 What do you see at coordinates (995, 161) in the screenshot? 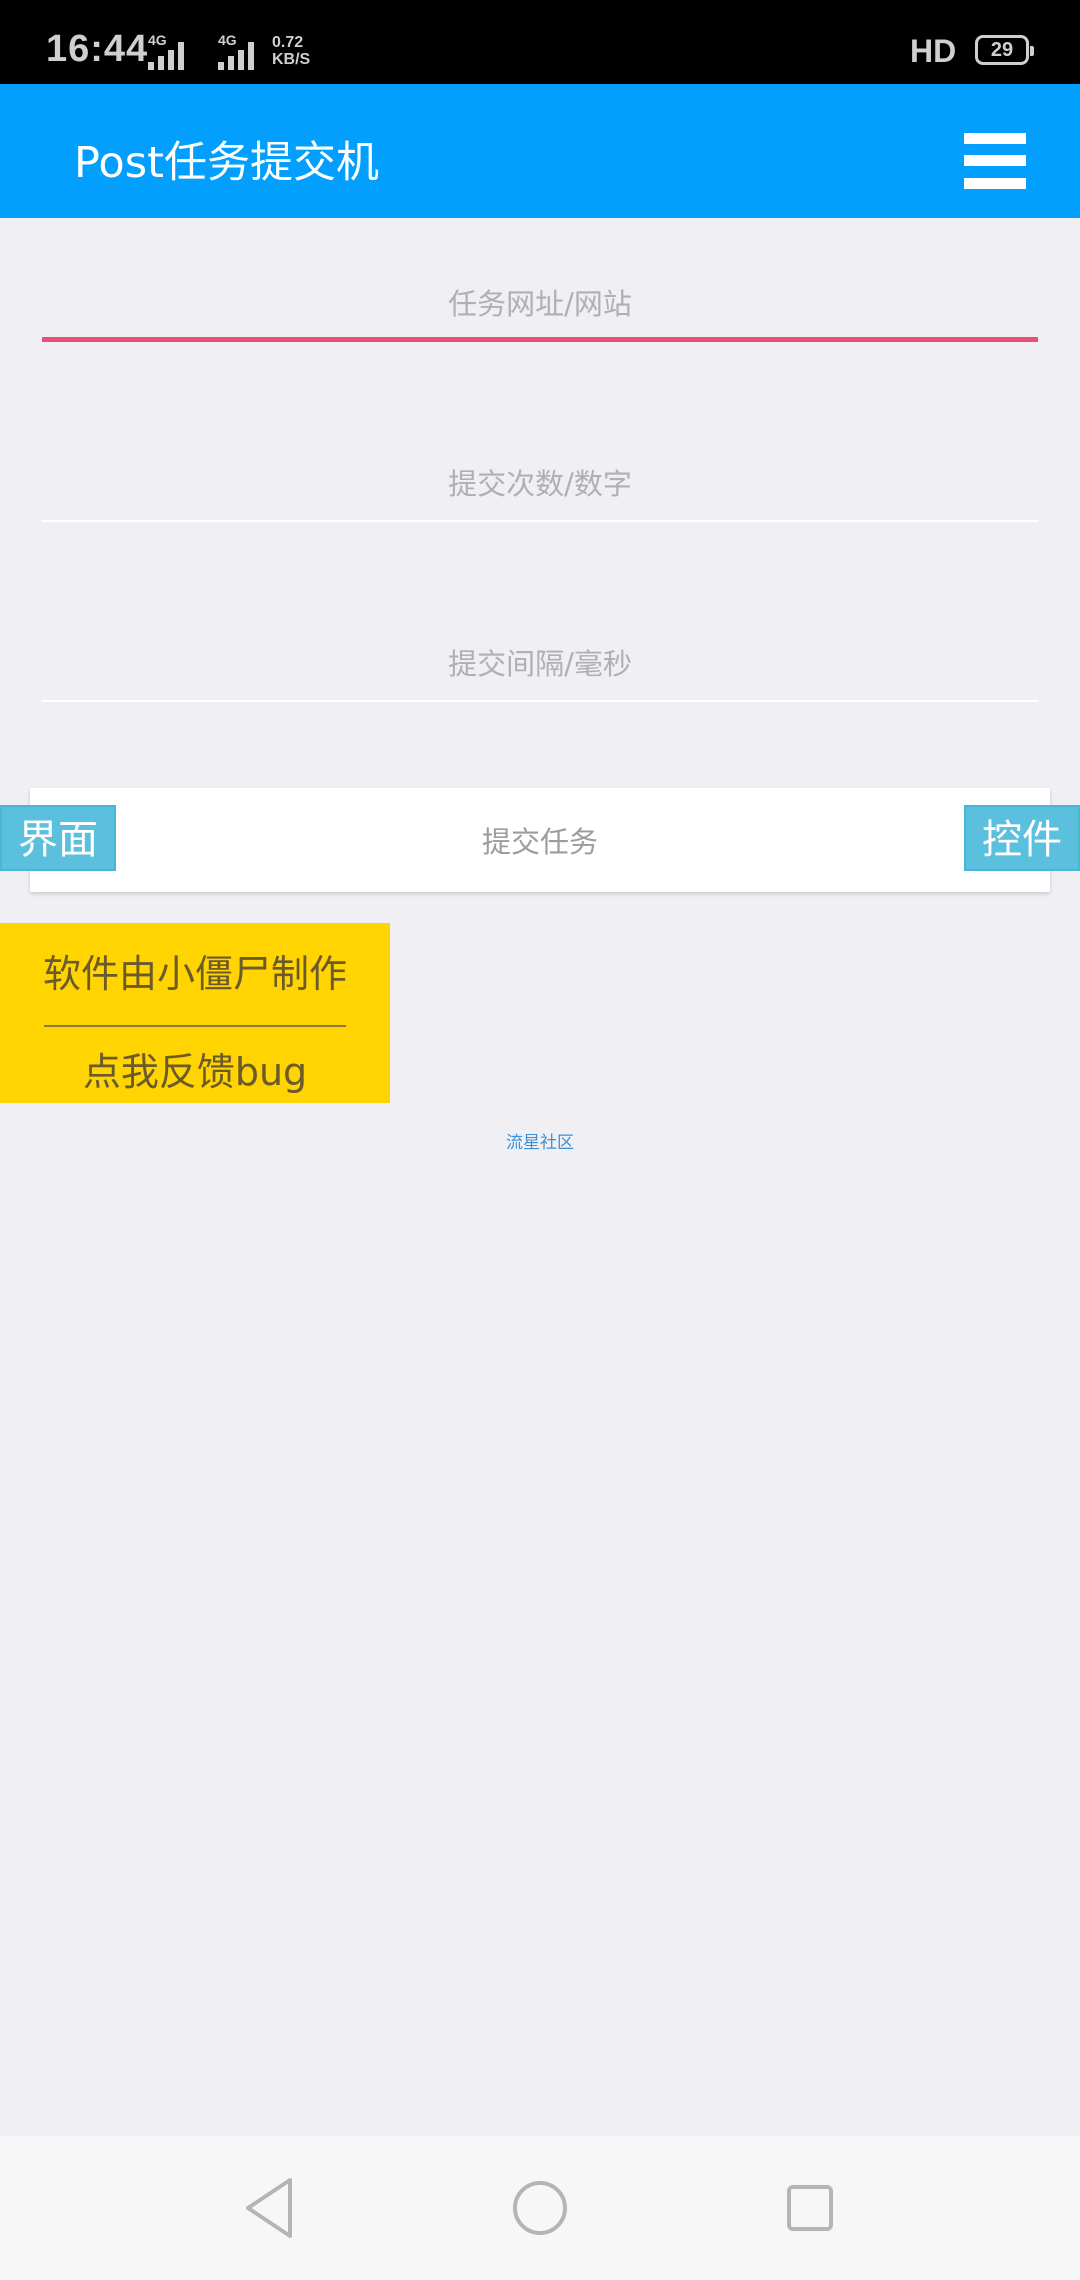
I see `hamburger-menu-icon` at bounding box center [995, 161].